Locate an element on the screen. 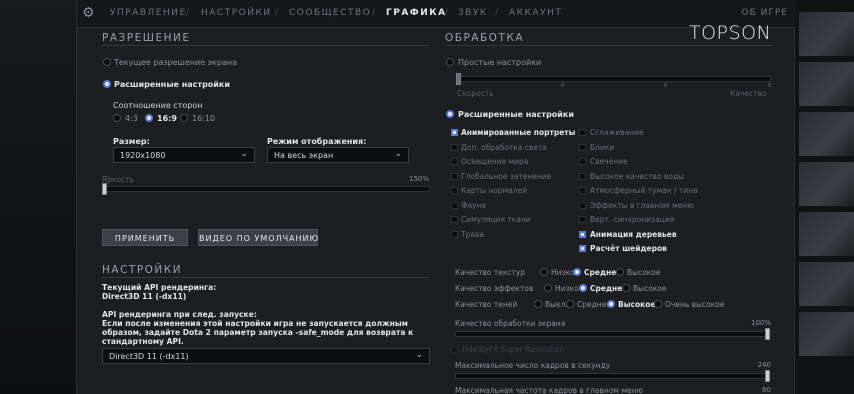 The image size is (854, 394). aspect-16-9-label: 16:9 is located at coordinates (167, 118).